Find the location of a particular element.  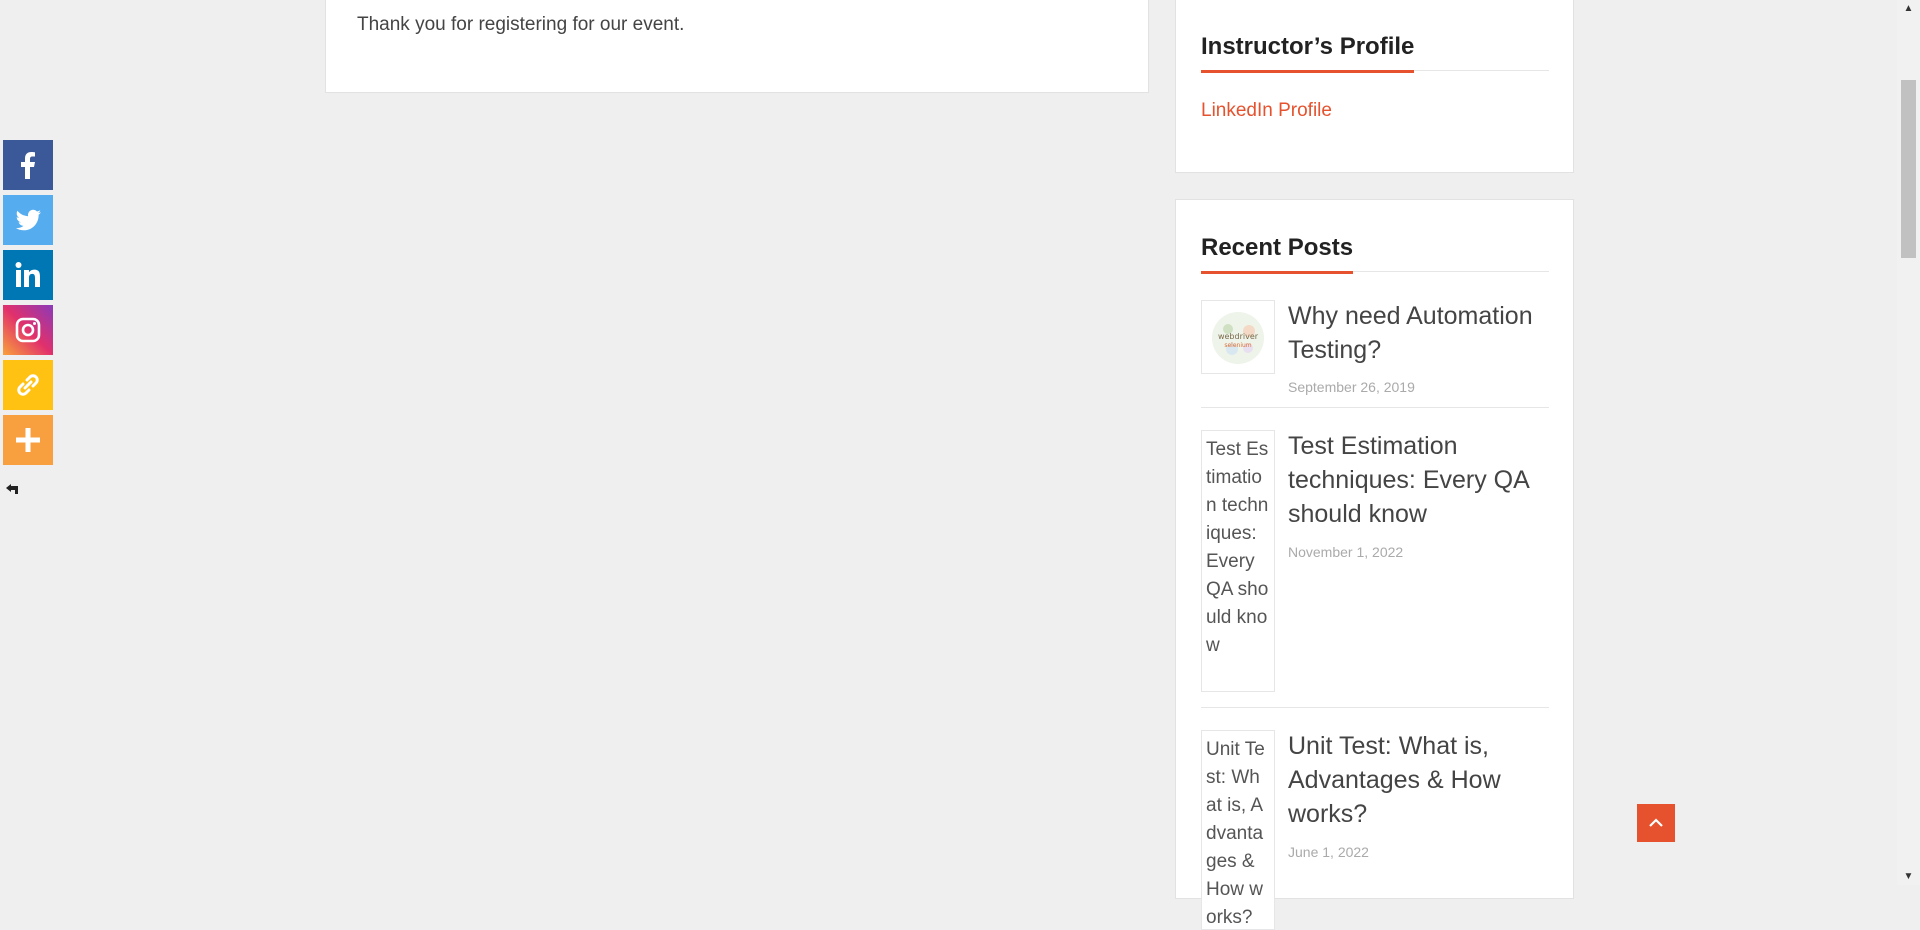

page-scrollbar: ▲ ▼ is located at coordinates (1908, 442).